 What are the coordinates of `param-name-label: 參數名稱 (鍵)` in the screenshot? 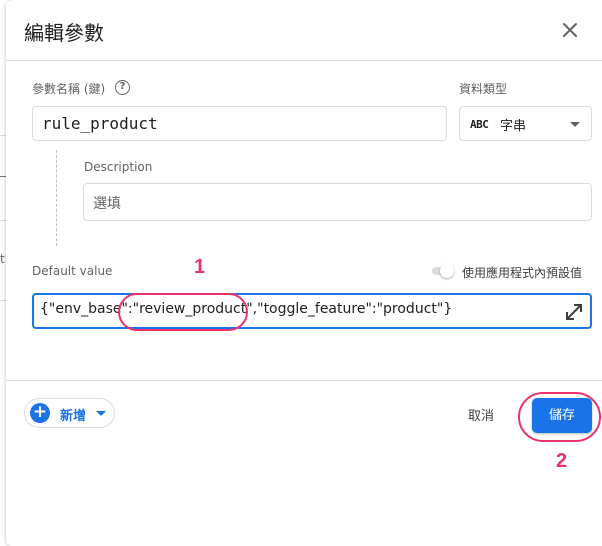 It's located at (69, 89).